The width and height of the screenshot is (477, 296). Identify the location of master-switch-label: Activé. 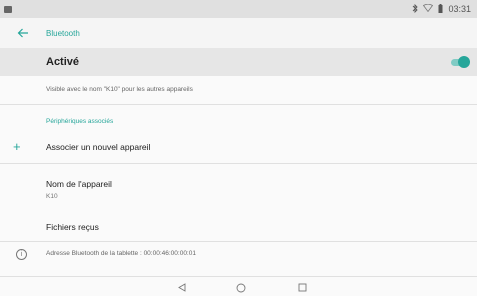
(63, 62).